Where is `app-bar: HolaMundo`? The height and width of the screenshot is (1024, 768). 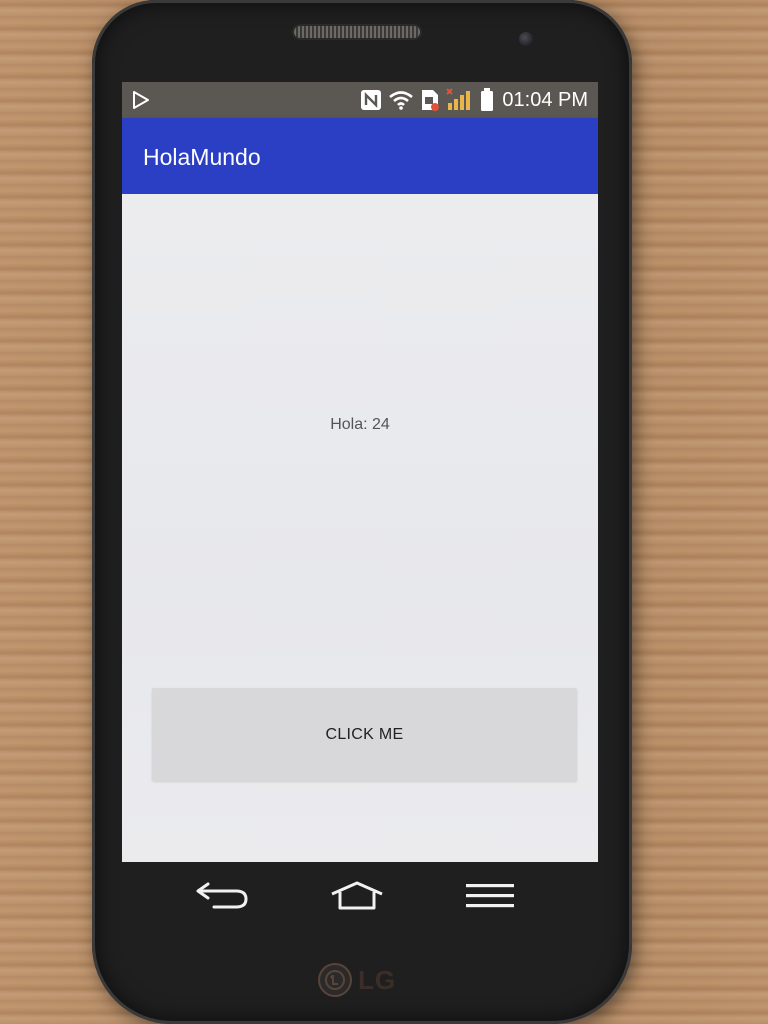
app-bar: HolaMundo is located at coordinates (360, 156).